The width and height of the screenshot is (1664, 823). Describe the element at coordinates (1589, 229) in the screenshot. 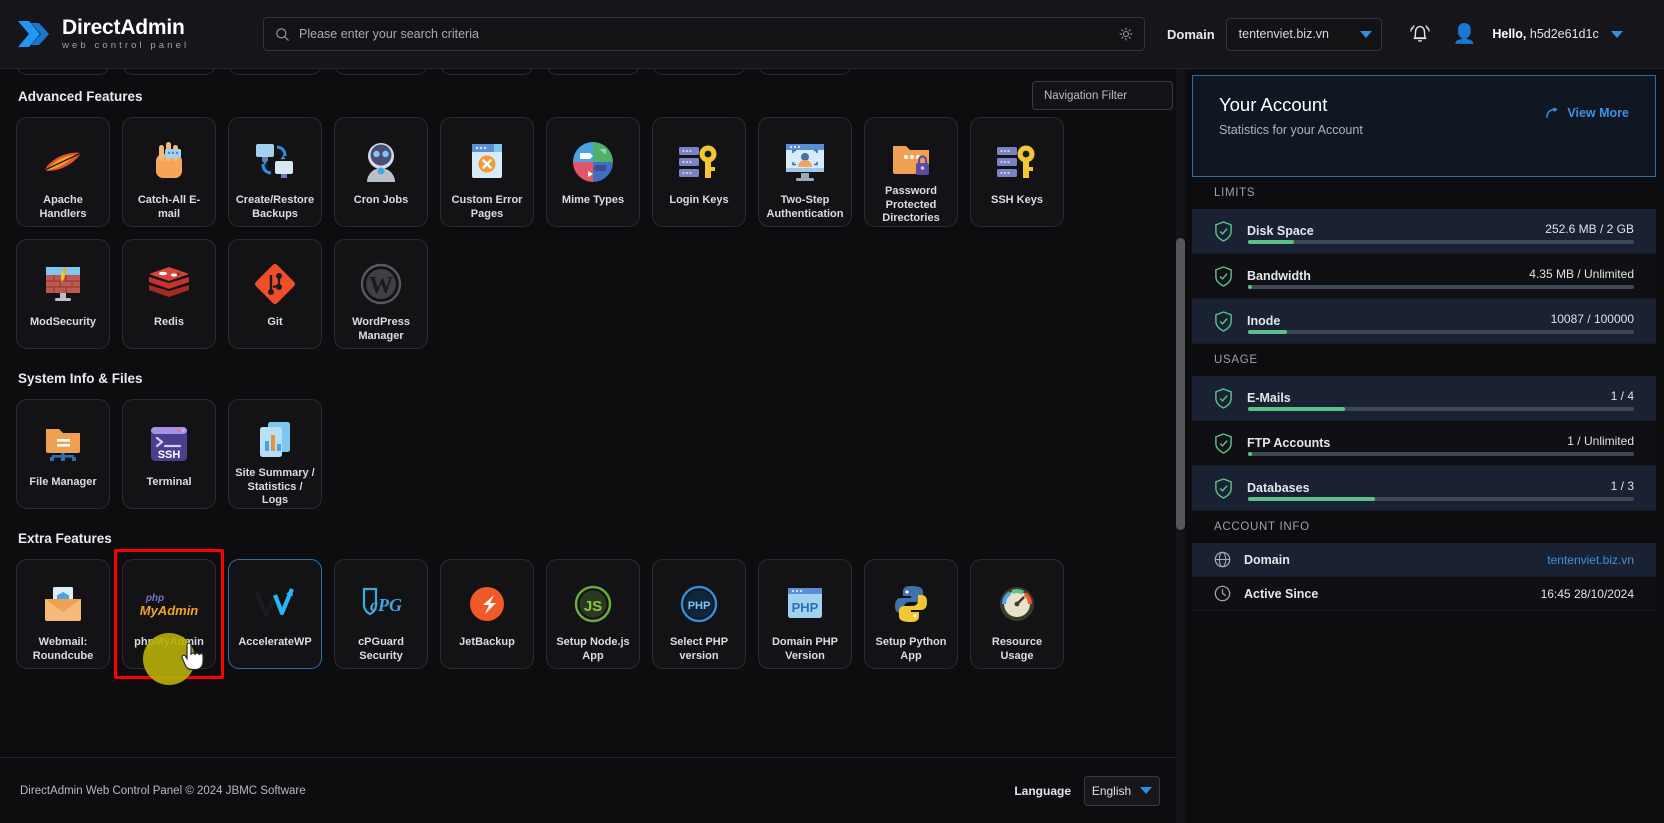

I see `stat-value: 252.6 MB / 2 GB` at that location.